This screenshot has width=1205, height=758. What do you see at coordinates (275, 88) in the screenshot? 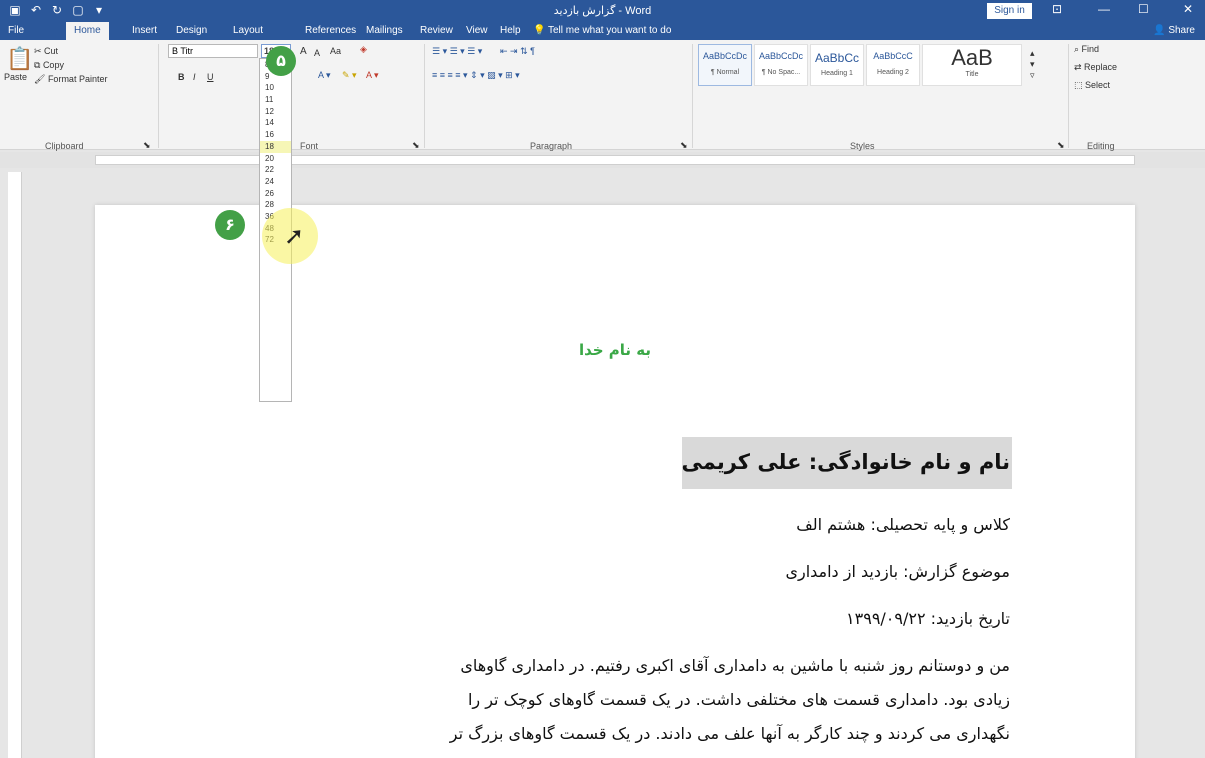
I see `font-size-option: 10` at bounding box center [275, 88].